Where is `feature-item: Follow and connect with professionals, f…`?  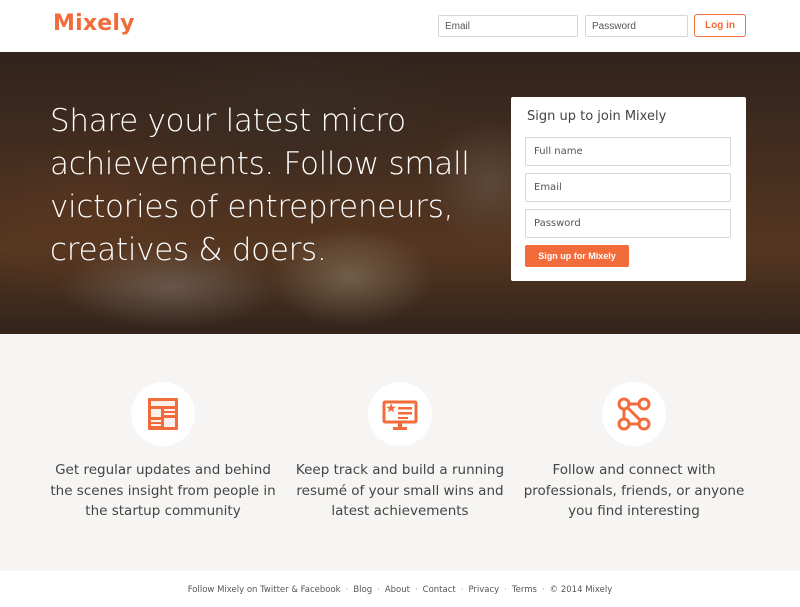 feature-item: Follow and connect with professionals, f… is located at coordinates (634, 452).